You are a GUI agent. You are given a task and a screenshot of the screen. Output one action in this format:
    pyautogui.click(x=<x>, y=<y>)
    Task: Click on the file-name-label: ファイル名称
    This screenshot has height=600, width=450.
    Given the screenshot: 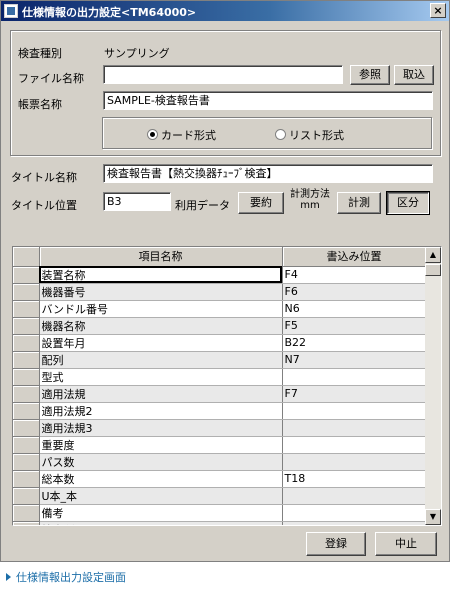 What is the action you would take?
    pyautogui.click(x=51, y=78)
    